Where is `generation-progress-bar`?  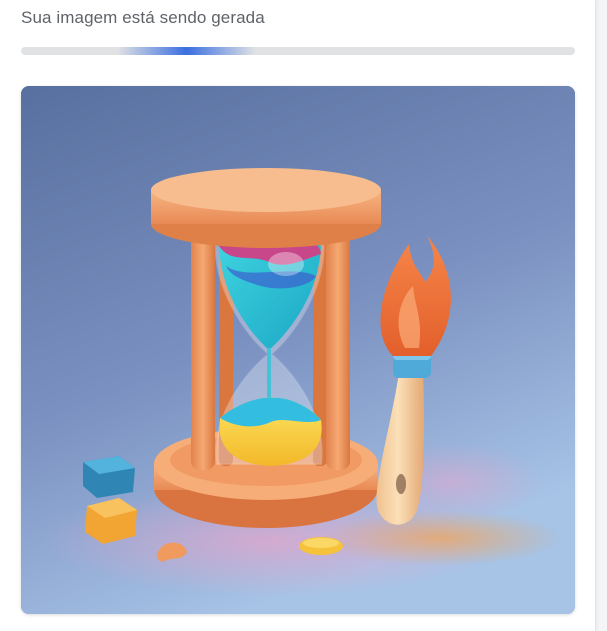
generation-progress-bar is located at coordinates (298, 51).